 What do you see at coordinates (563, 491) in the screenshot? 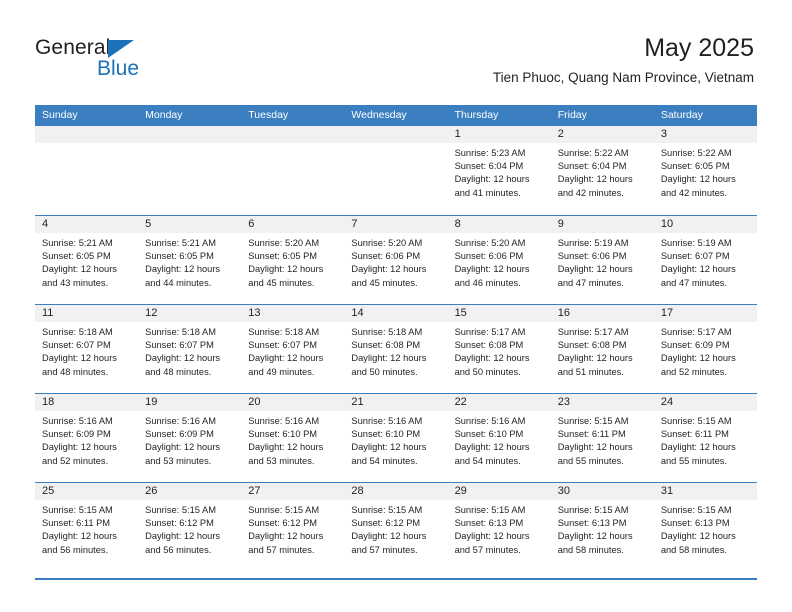
I see `day-number: 30` at bounding box center [563, 491].